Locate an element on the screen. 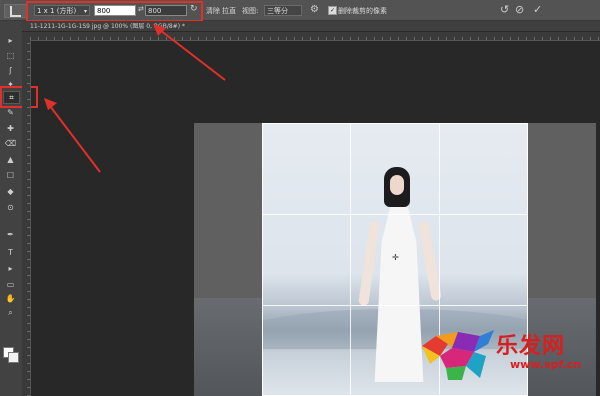  annotation-arrow-to-options is located at coordinates (192, 55).